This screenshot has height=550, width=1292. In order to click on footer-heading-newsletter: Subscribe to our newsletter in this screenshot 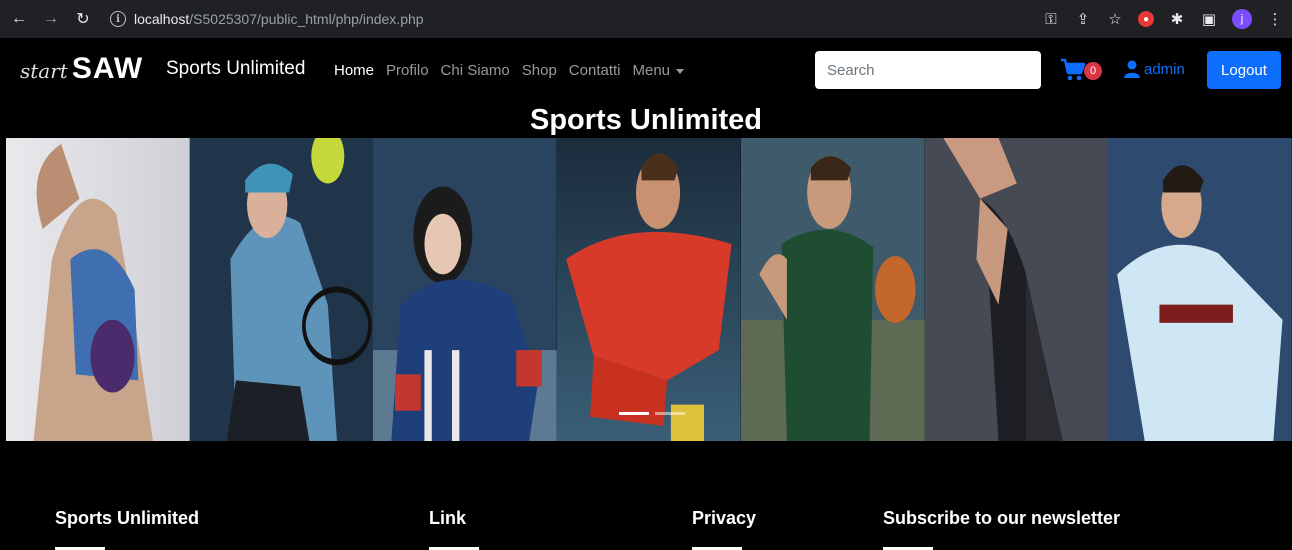, I will do `click(1002, 518)`.